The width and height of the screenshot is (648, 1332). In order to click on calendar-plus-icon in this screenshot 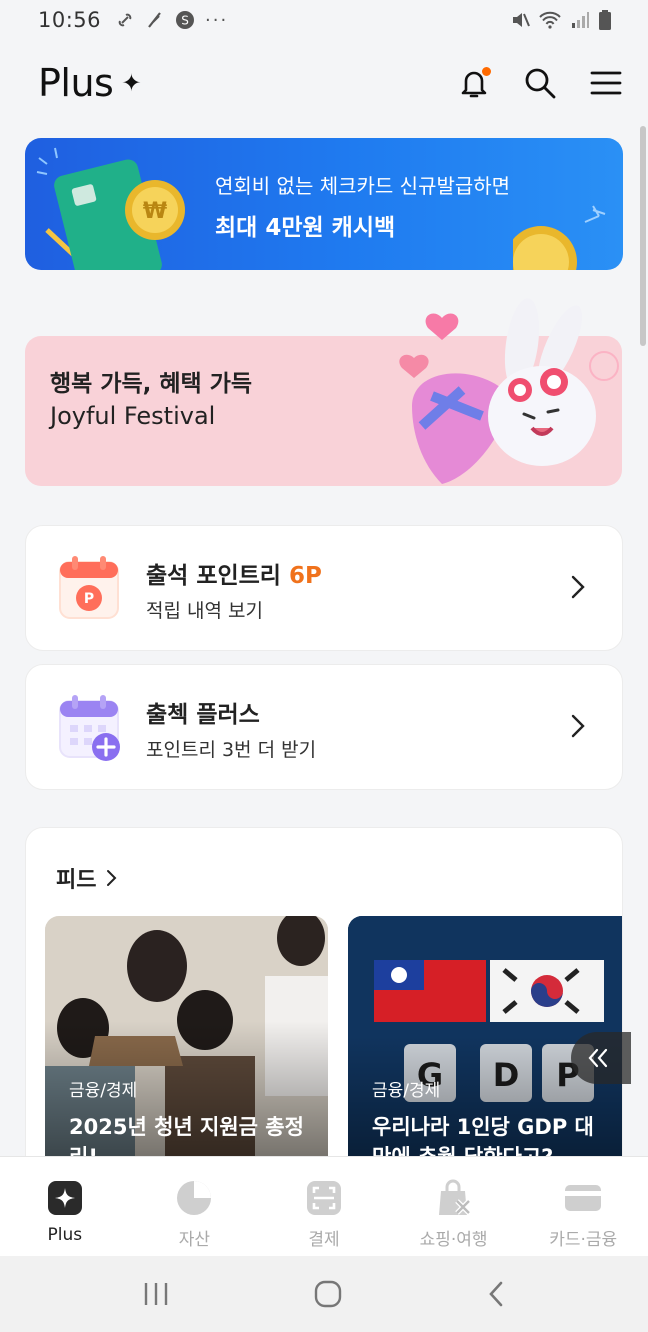, I will do `click(89, 728)`.